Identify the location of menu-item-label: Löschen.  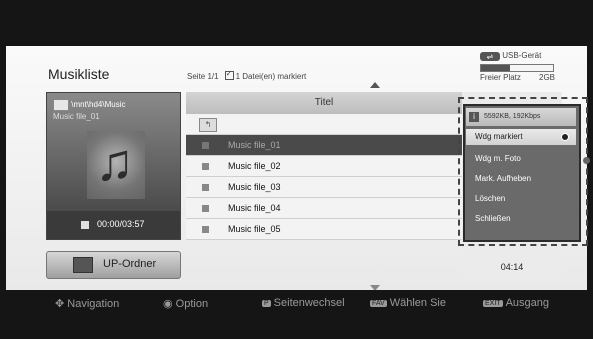
(490, 198).